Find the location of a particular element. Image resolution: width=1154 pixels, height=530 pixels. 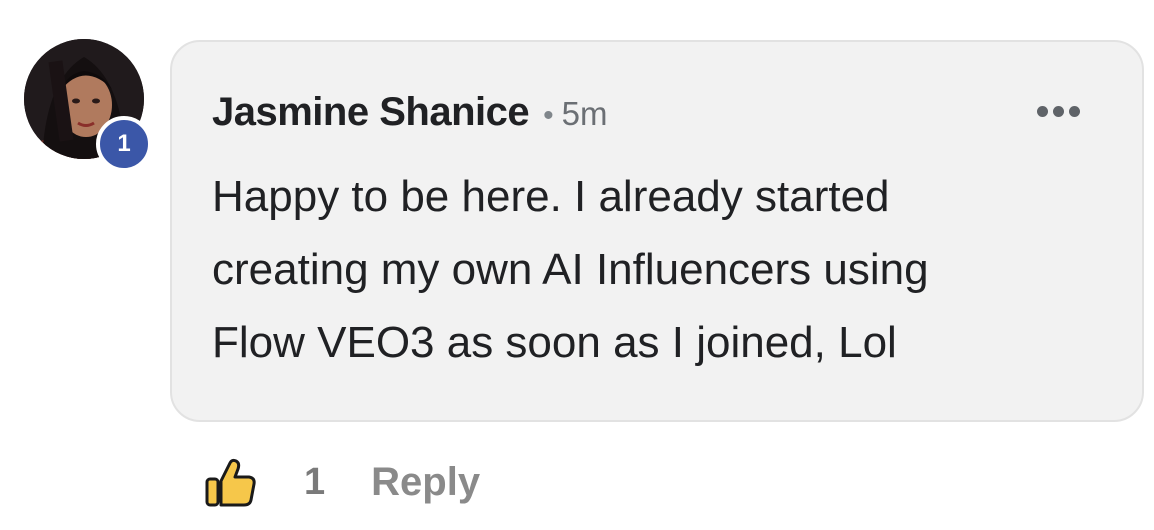

timestamp: 5m is located at coordinates (584, 113).